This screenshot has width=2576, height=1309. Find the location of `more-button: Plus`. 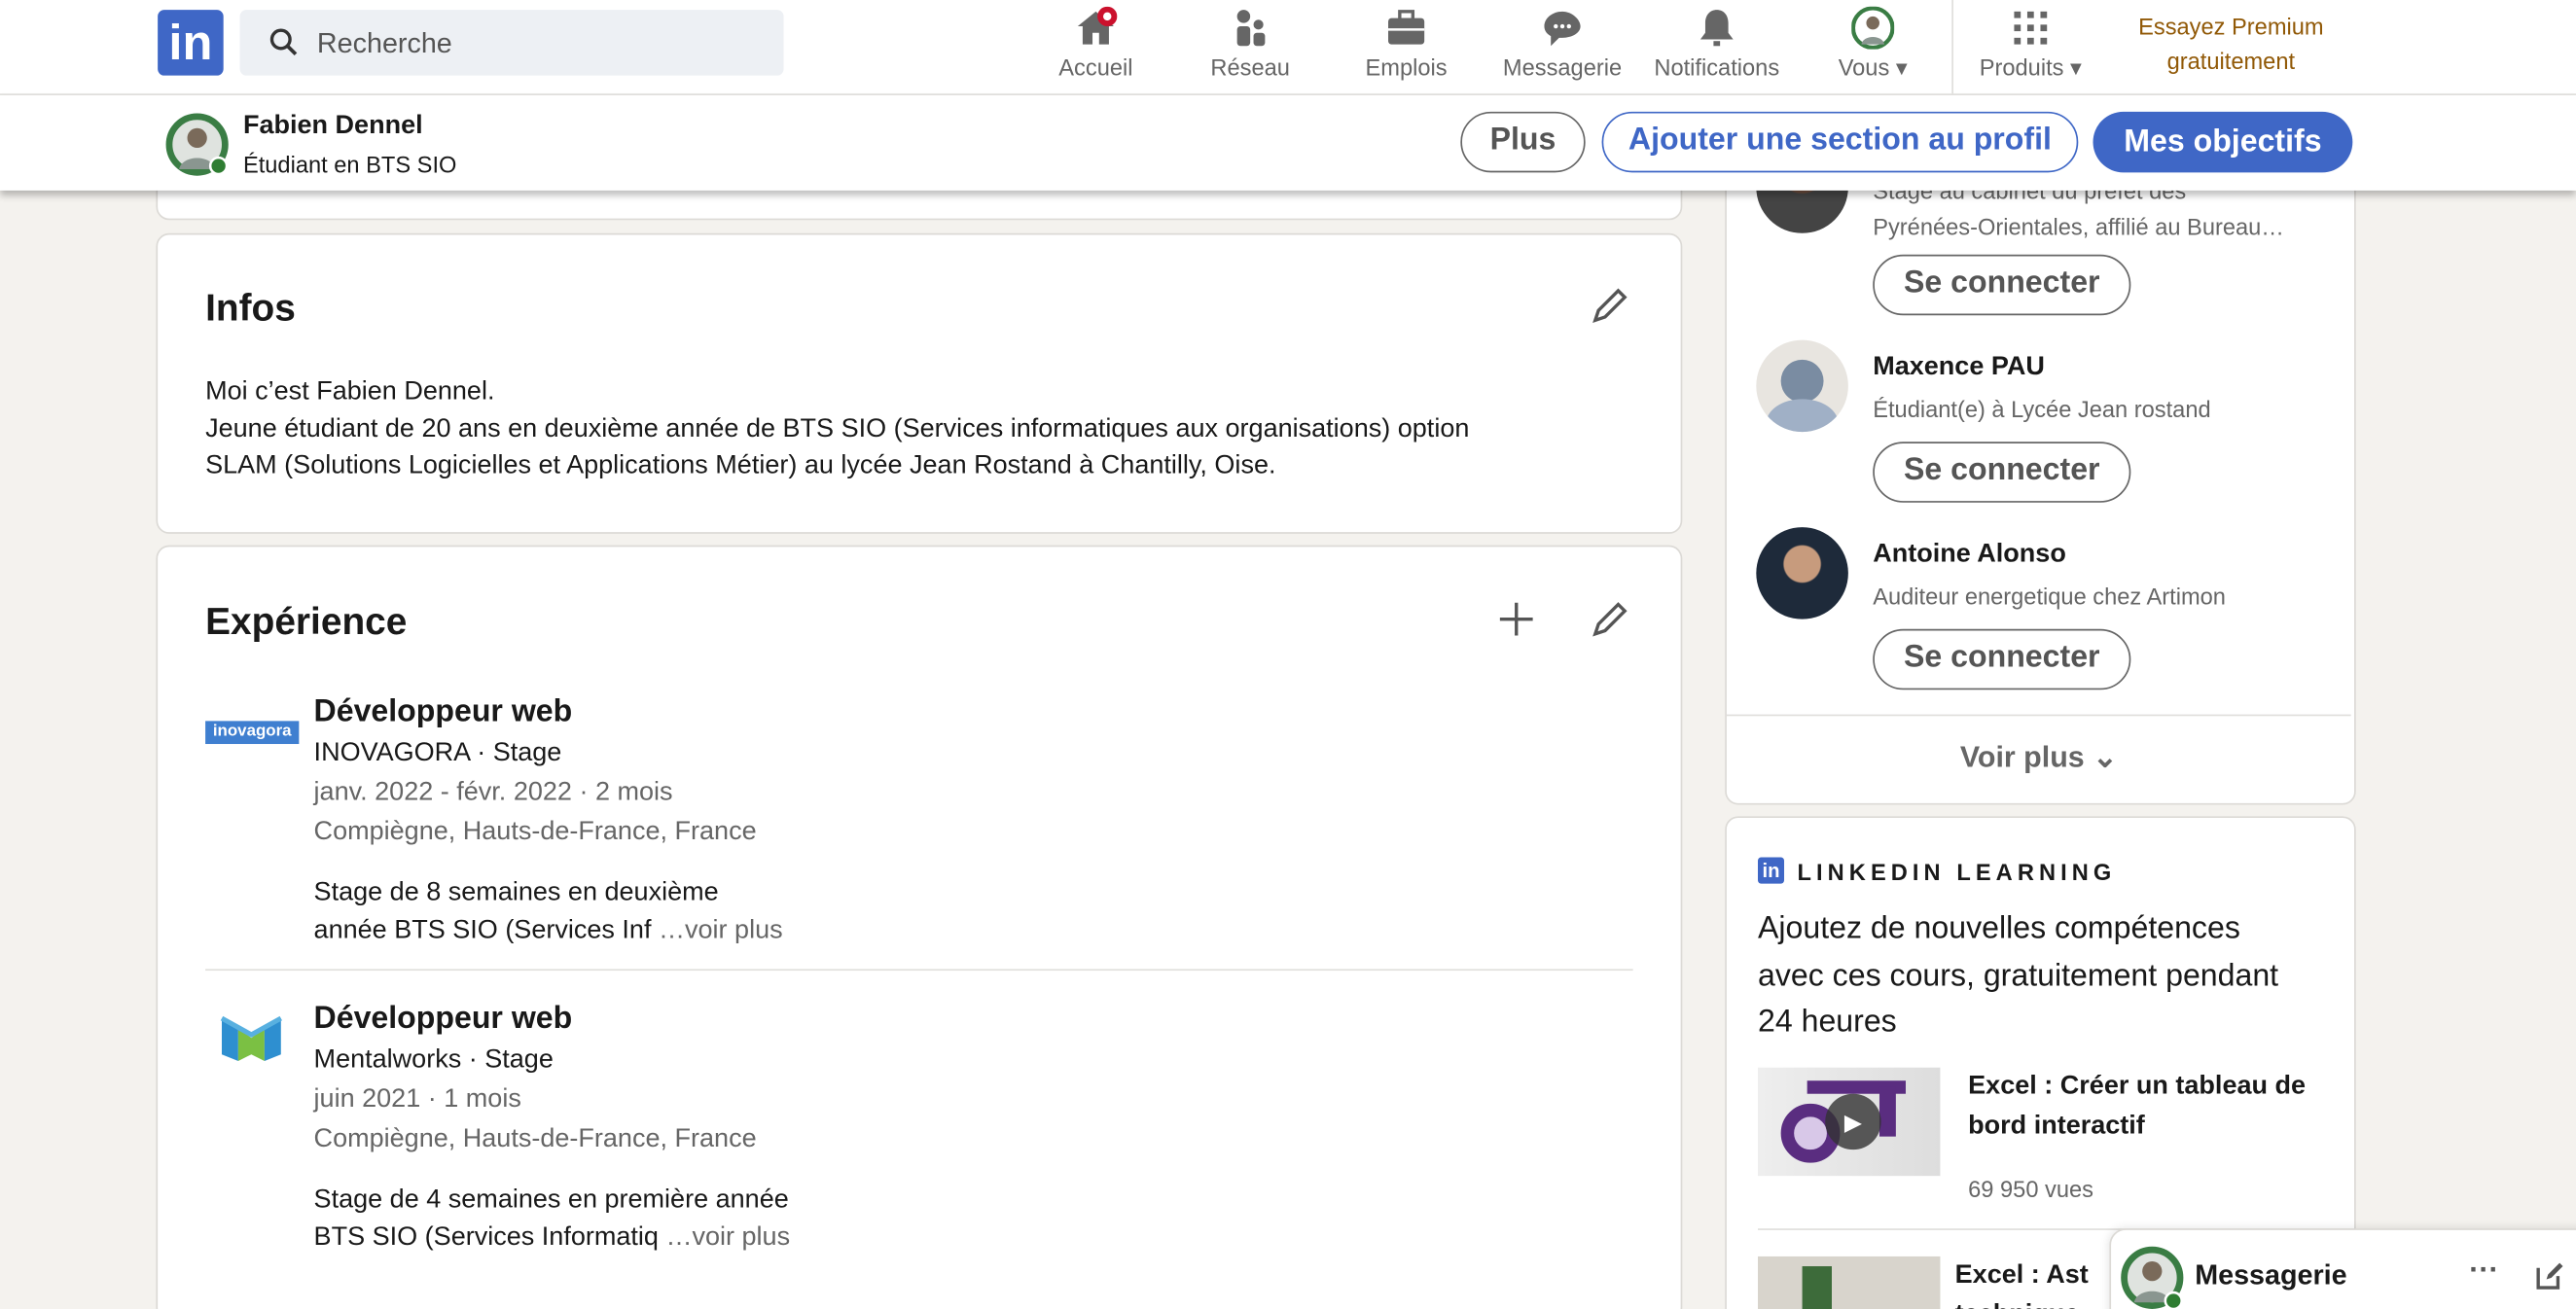

more-button: Plus is located at coordinates (1523, 142).